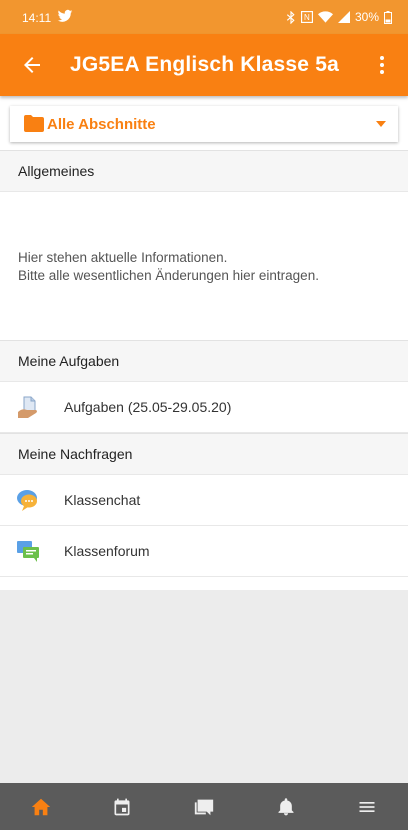 The image size is (408, 830). What do you see at coordinates (343, 17) in the screenshot?
I see `signal-icon` at bounding box center [343, 17].